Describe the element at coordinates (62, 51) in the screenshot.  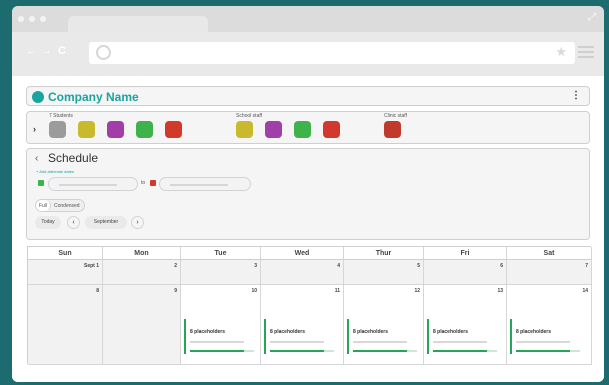
I see `reload-icon: C` at that location.